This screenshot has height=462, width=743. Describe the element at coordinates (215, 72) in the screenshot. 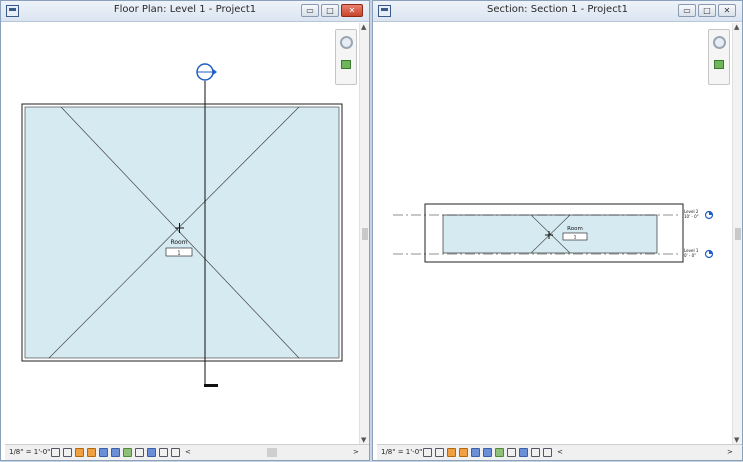

I see `section-direction-arrow-icon` at that location.